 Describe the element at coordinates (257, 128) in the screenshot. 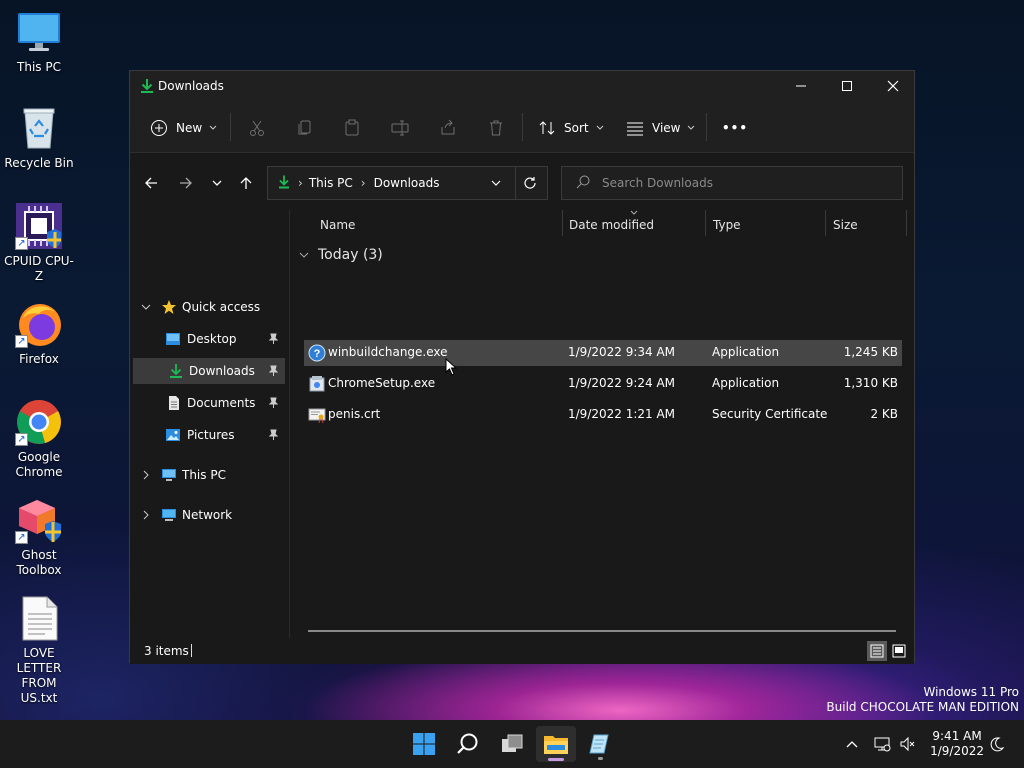

I see `cut-button` at that location.